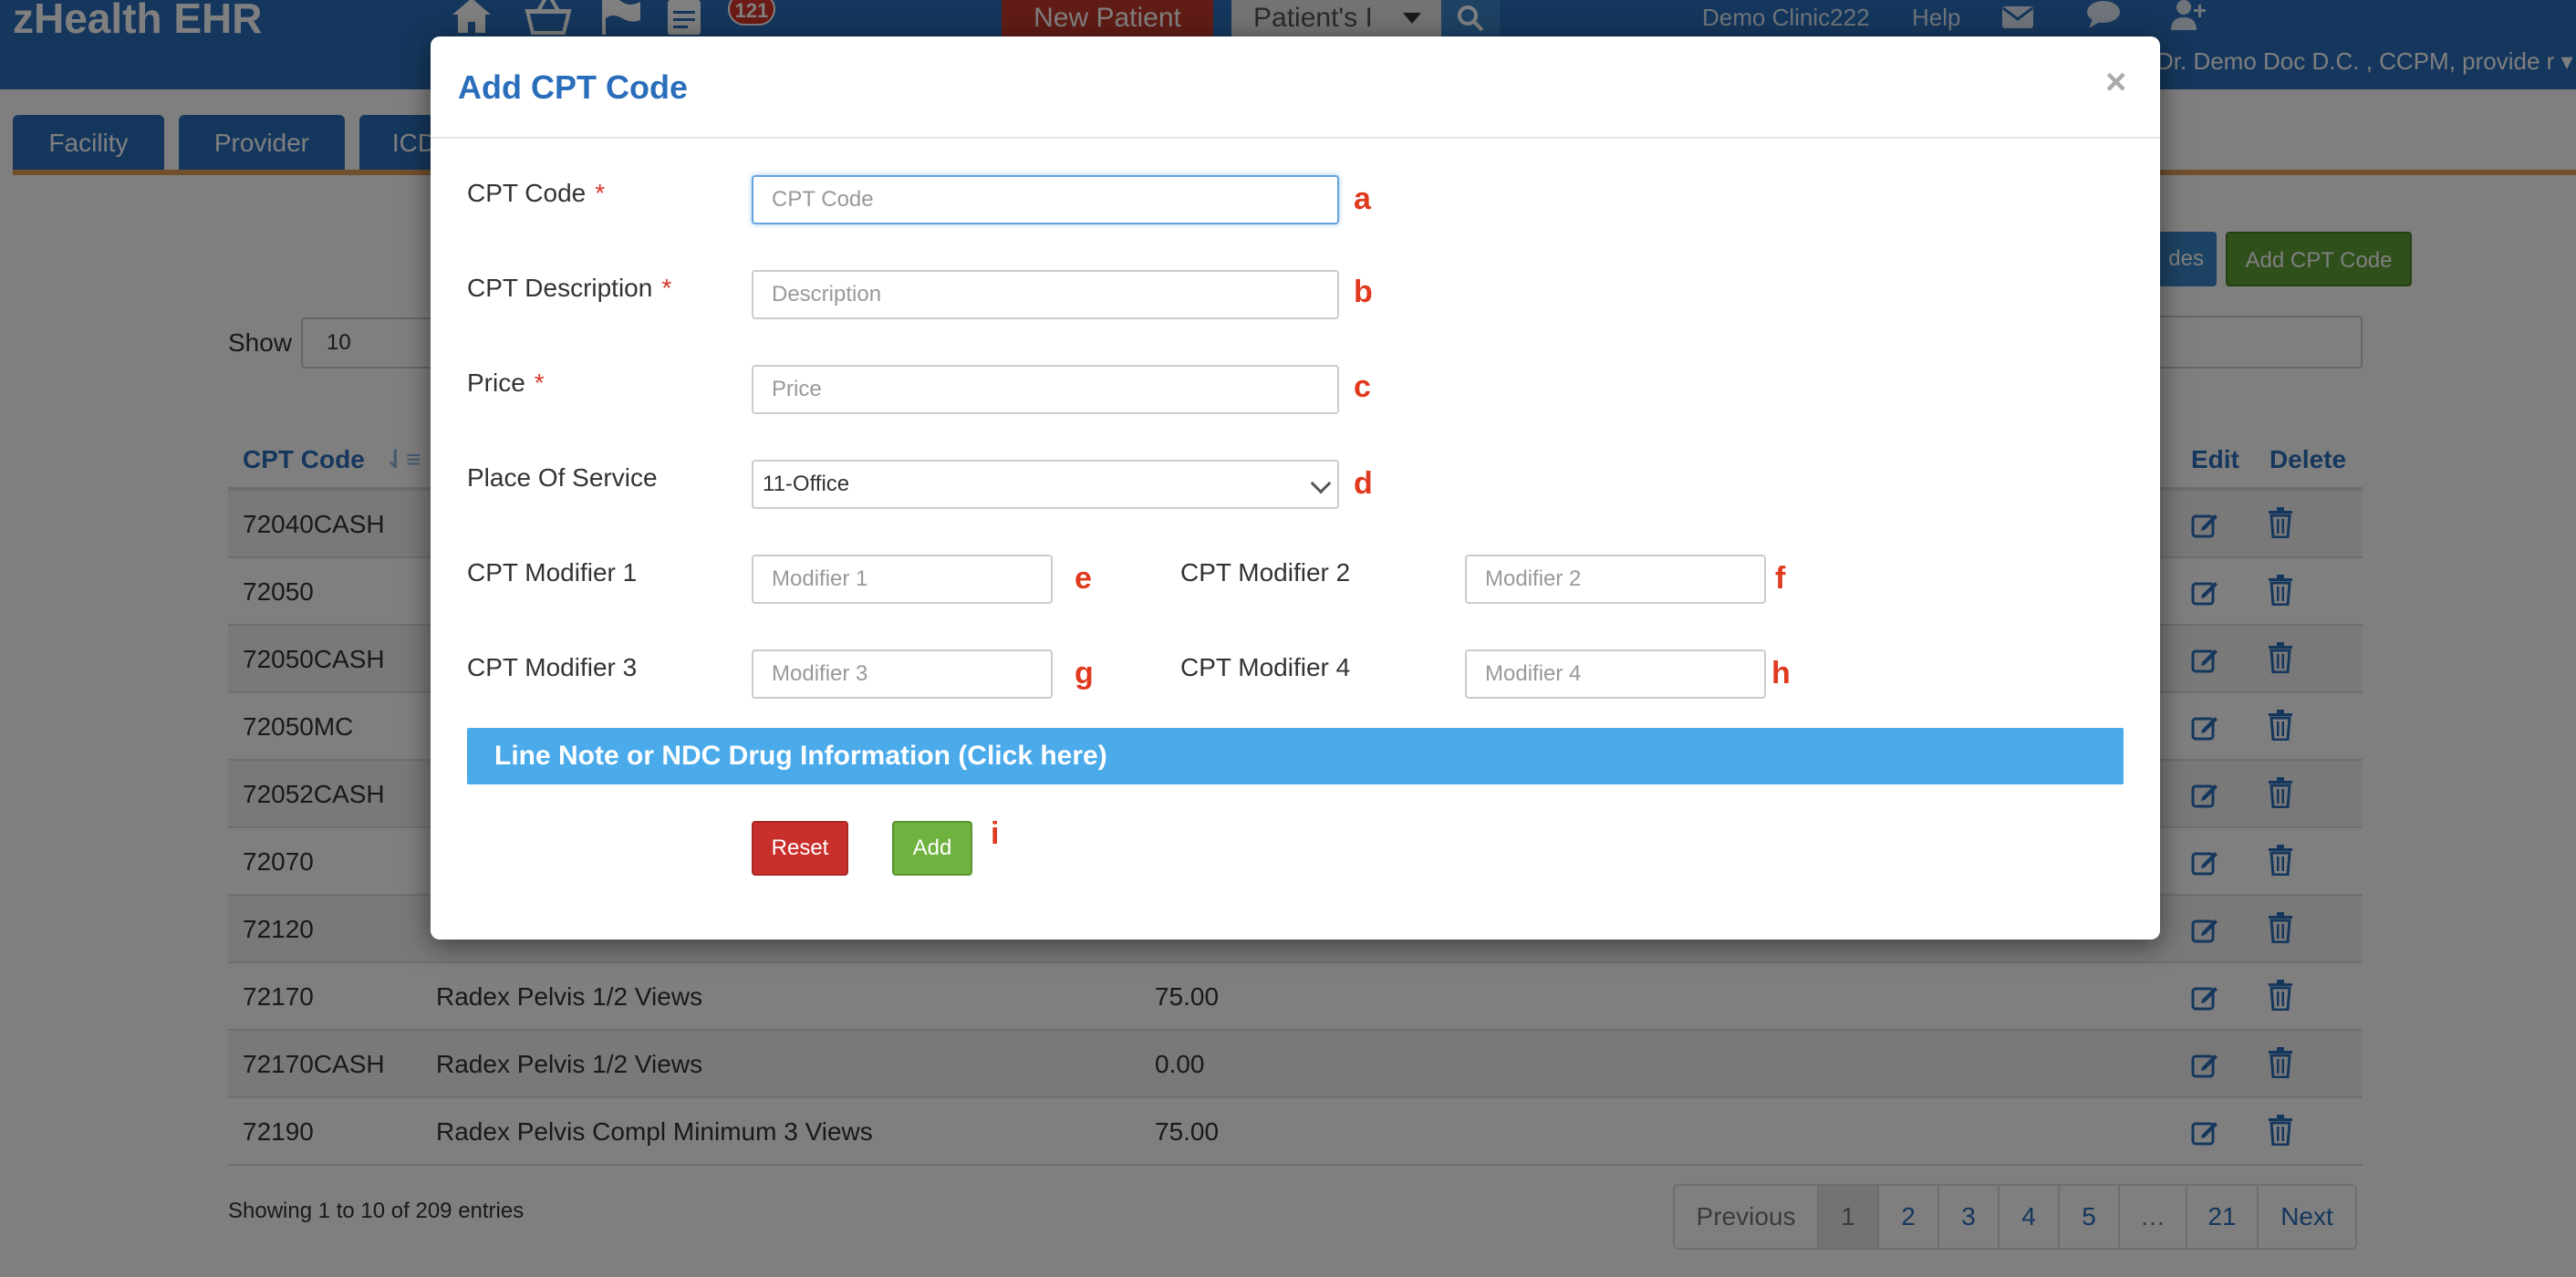 This screenshot has height=1277, width=2576. I want to click on modifier-3-label: CPT Modifier 3, so click(552, 667).